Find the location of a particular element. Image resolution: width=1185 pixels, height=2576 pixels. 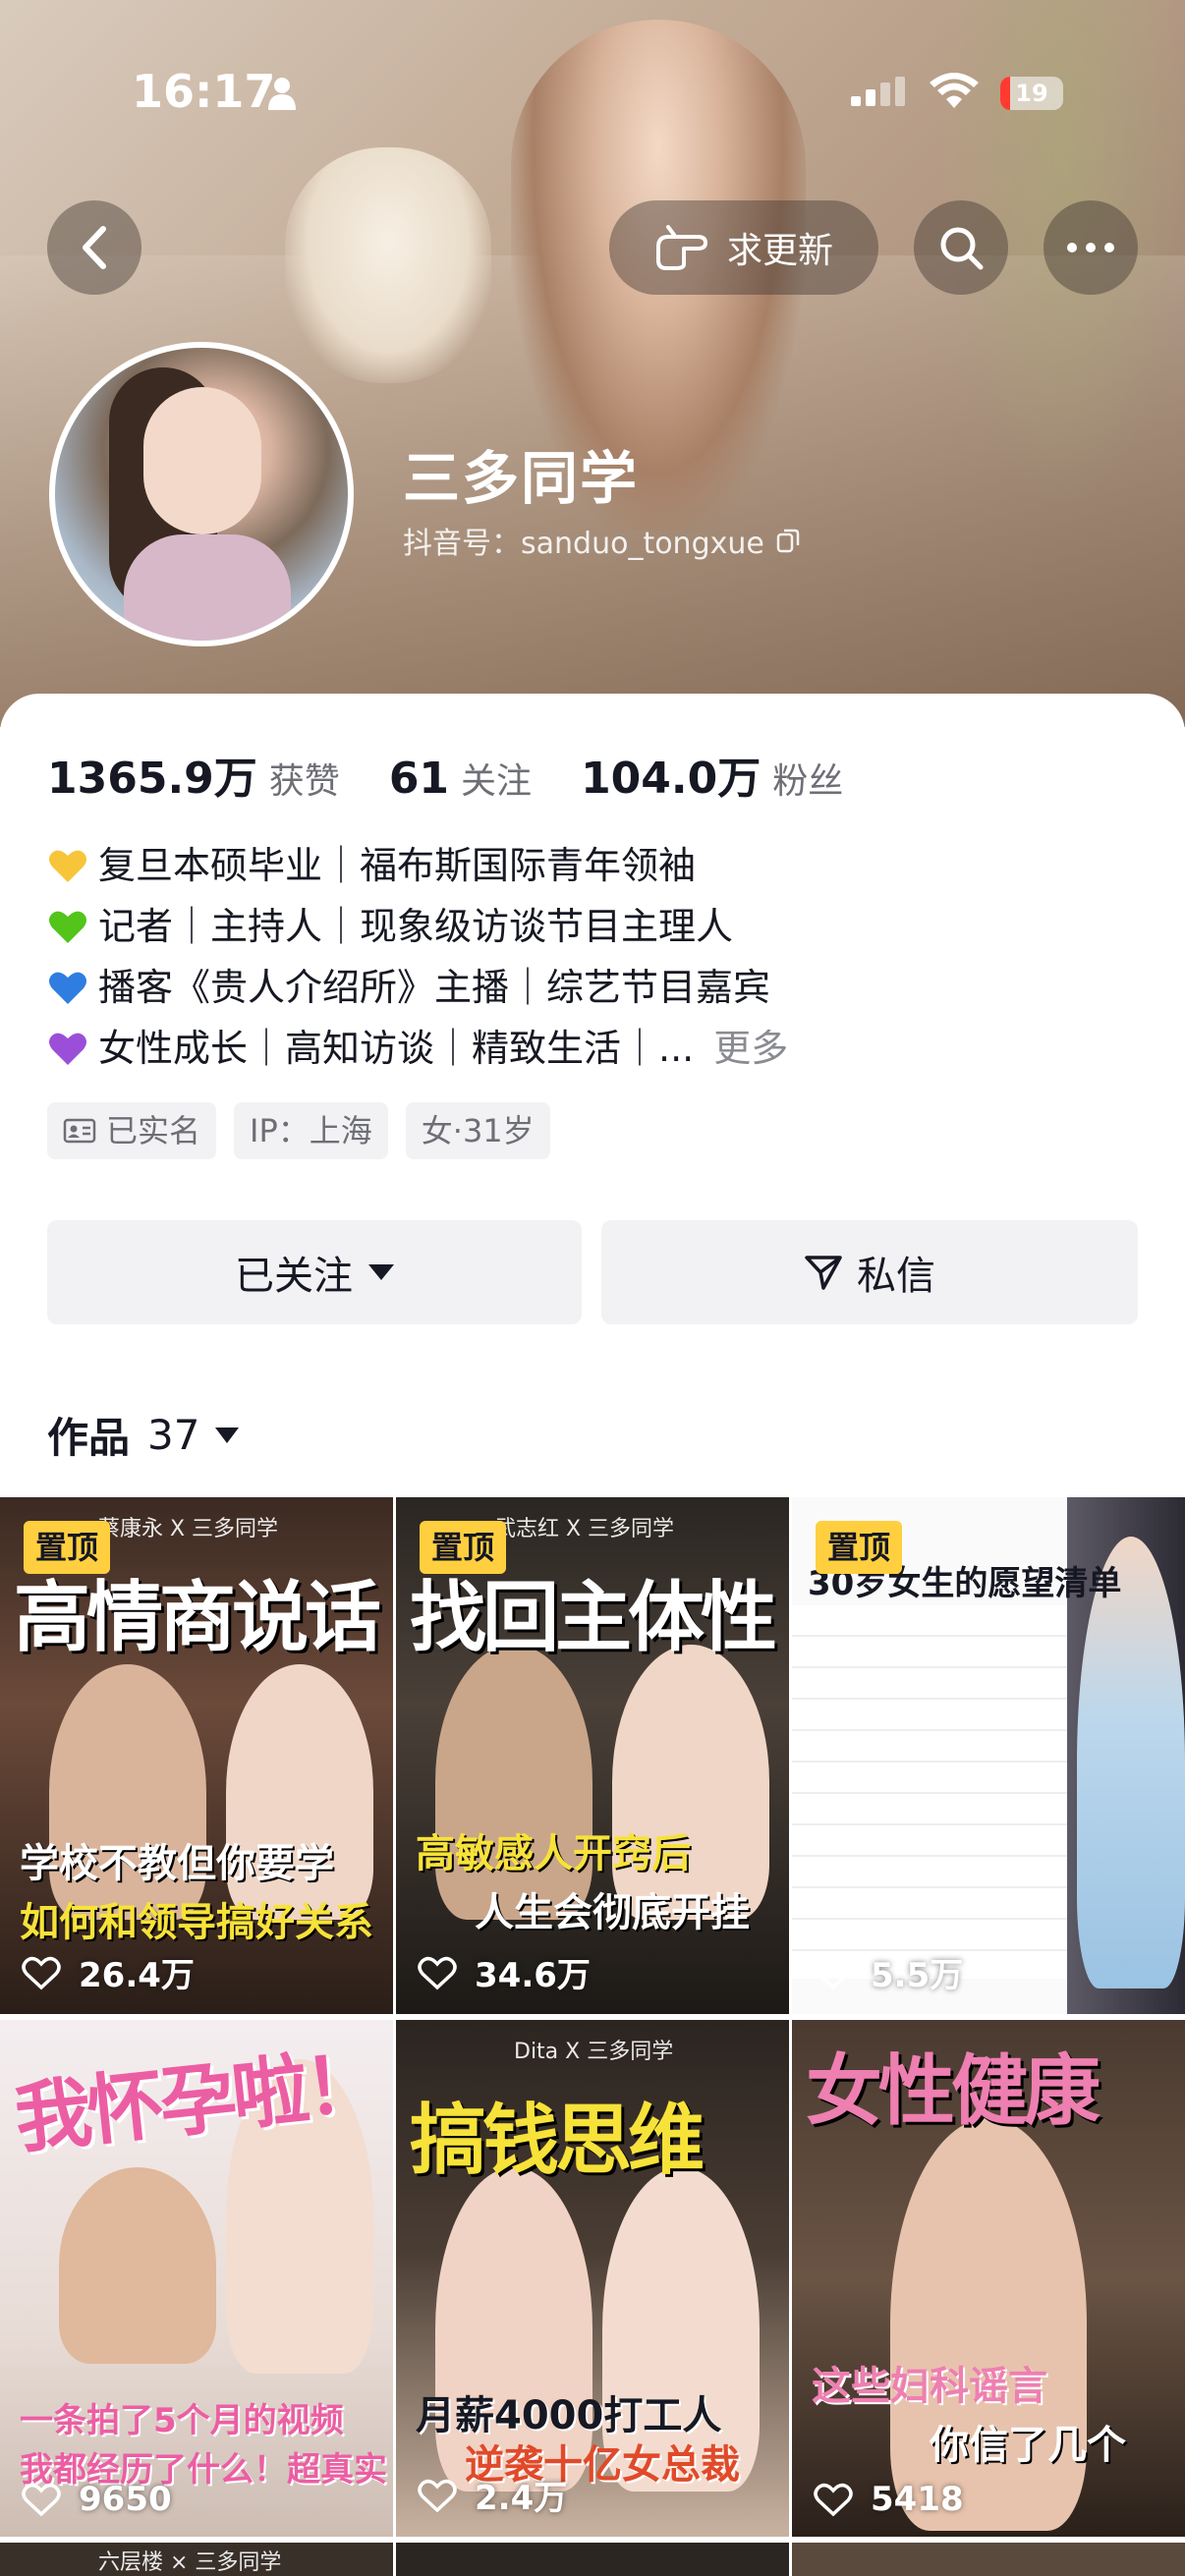

search-icon is located at coordinates (962, 248).